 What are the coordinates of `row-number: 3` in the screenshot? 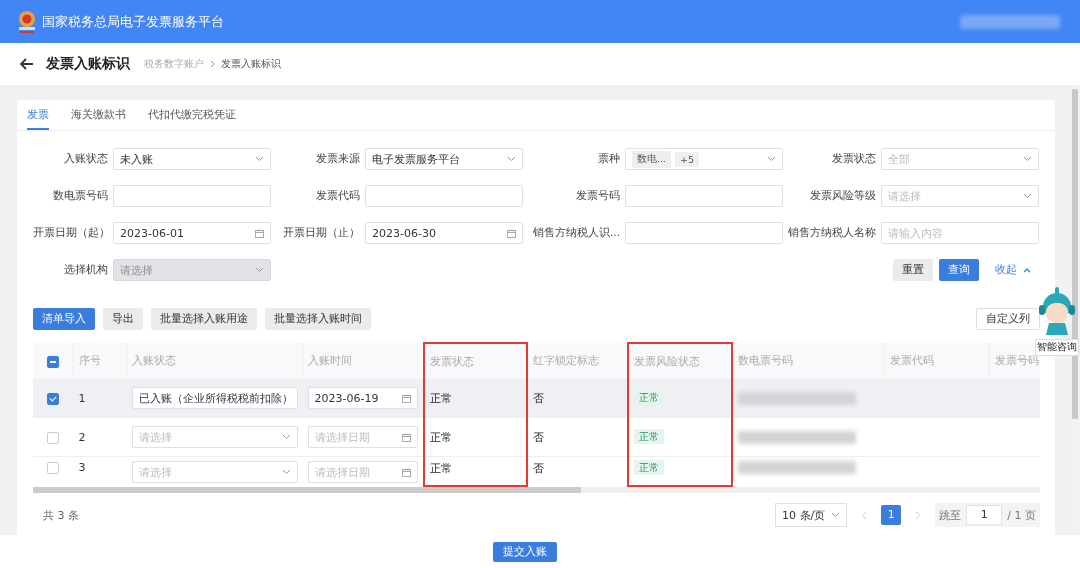 It's located at (82, 467).